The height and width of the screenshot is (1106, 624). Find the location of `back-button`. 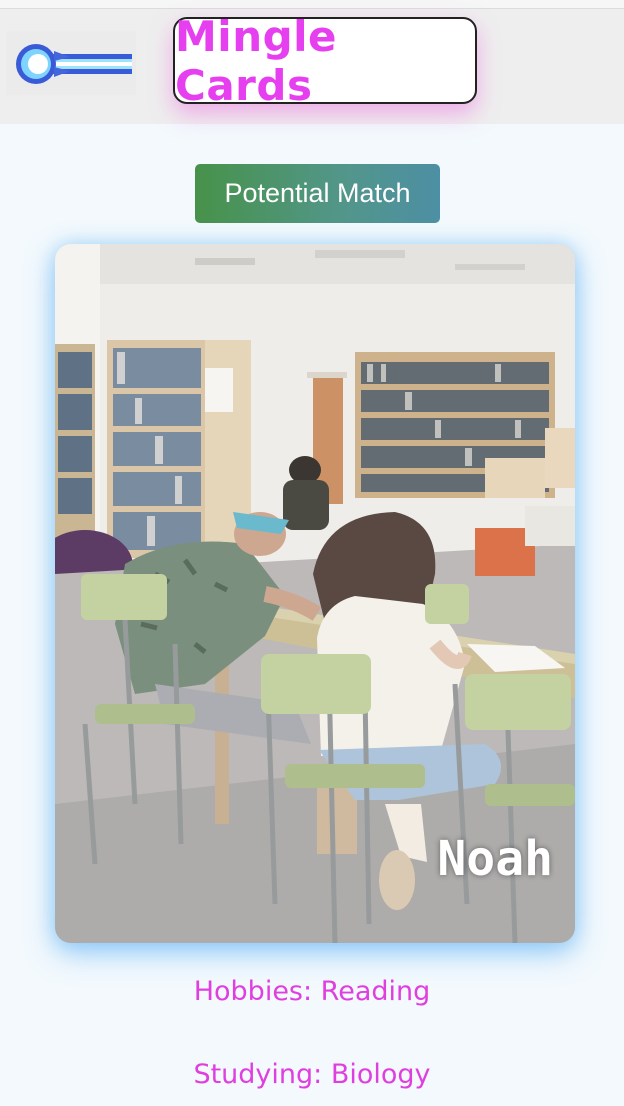

back-button is located at coordinates (71, 63).